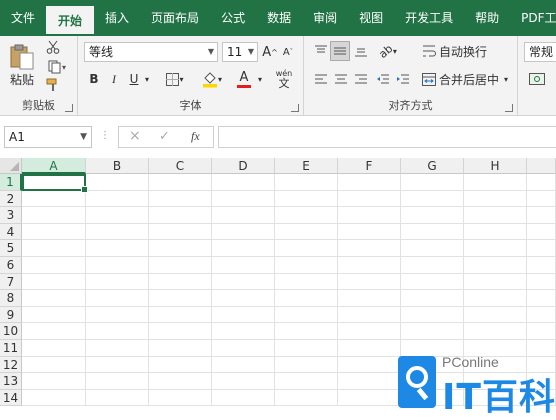 This screenshot has height=420, width=556. What do you see at coordinates (212, 79) in the screenshot?
I see `fill-color-button: ▾` at bounding box center [212, 79].